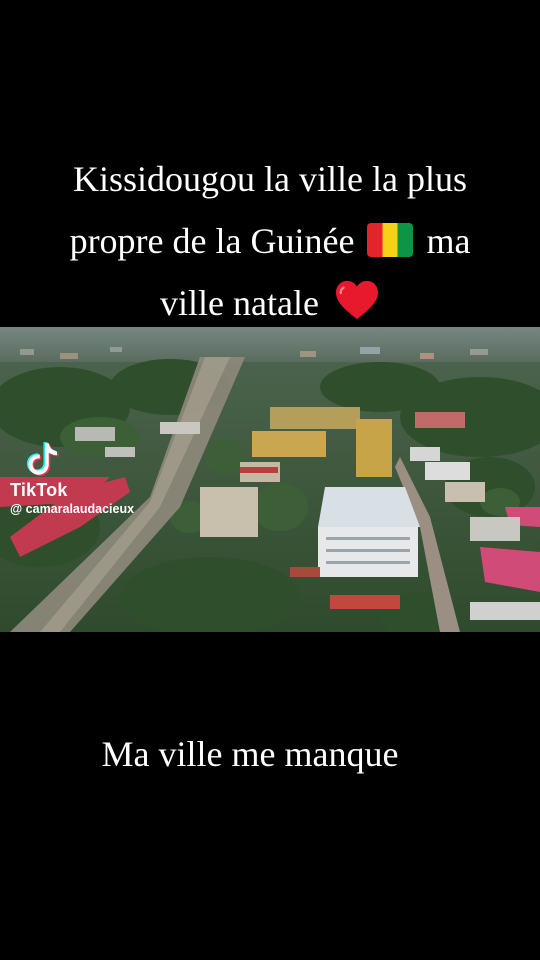  I want to click on red-heart-icon, so click(356, 300).